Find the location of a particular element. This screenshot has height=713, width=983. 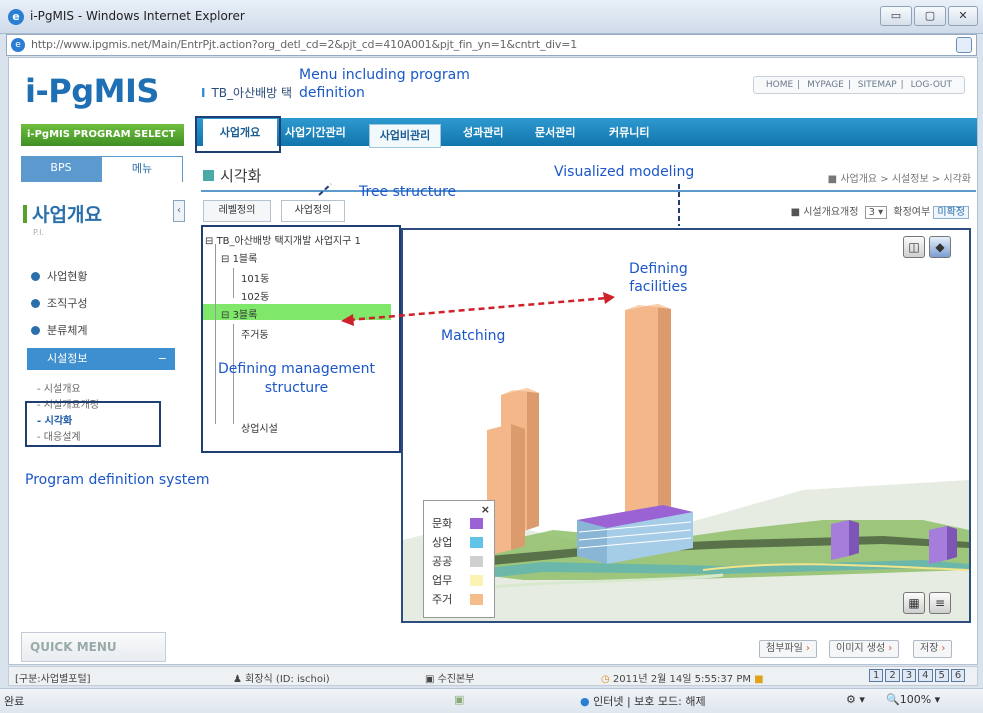

page-button: 5 is located at coordinates (941, 675).